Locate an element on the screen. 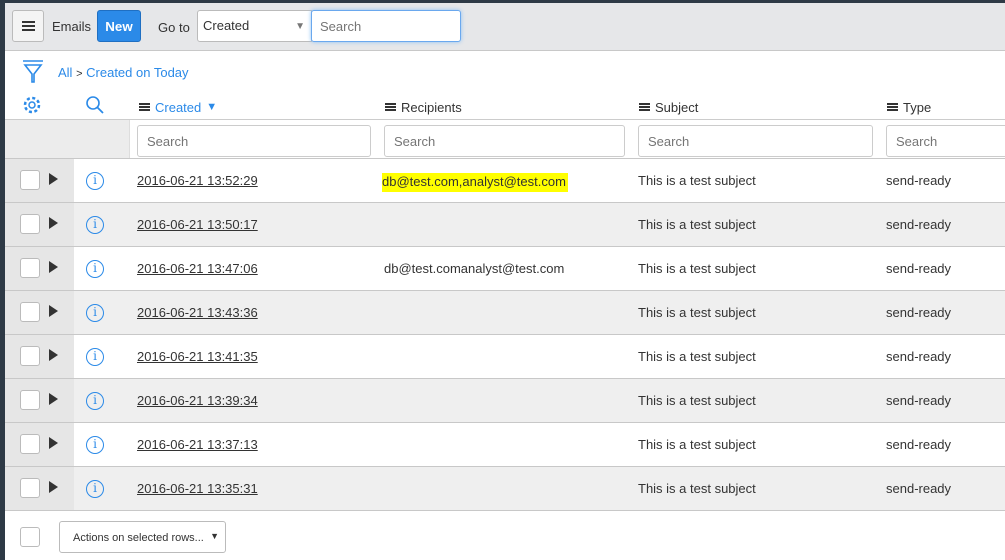 This screenshot has height=560, width=1005. created-link: 2016-06-21 13:52:29 is located at coordinates (197, 180).